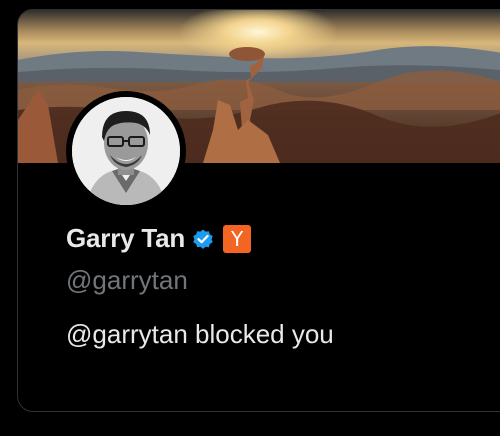 This screenshot has height=436, width=500. I want to click on blocked-message: @garrytan blocked you, so click(200, 334).